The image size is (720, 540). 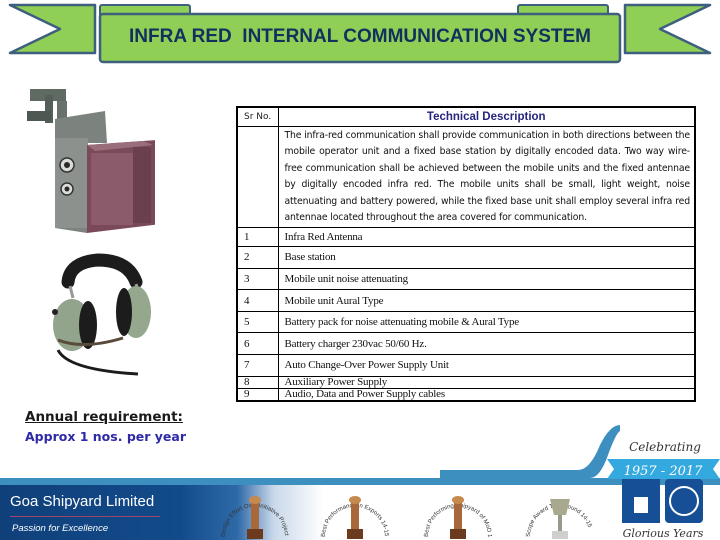 I want to click on table-row: 7 Auto Change-Over Power Supply Unit, so click(x=466, y=365).